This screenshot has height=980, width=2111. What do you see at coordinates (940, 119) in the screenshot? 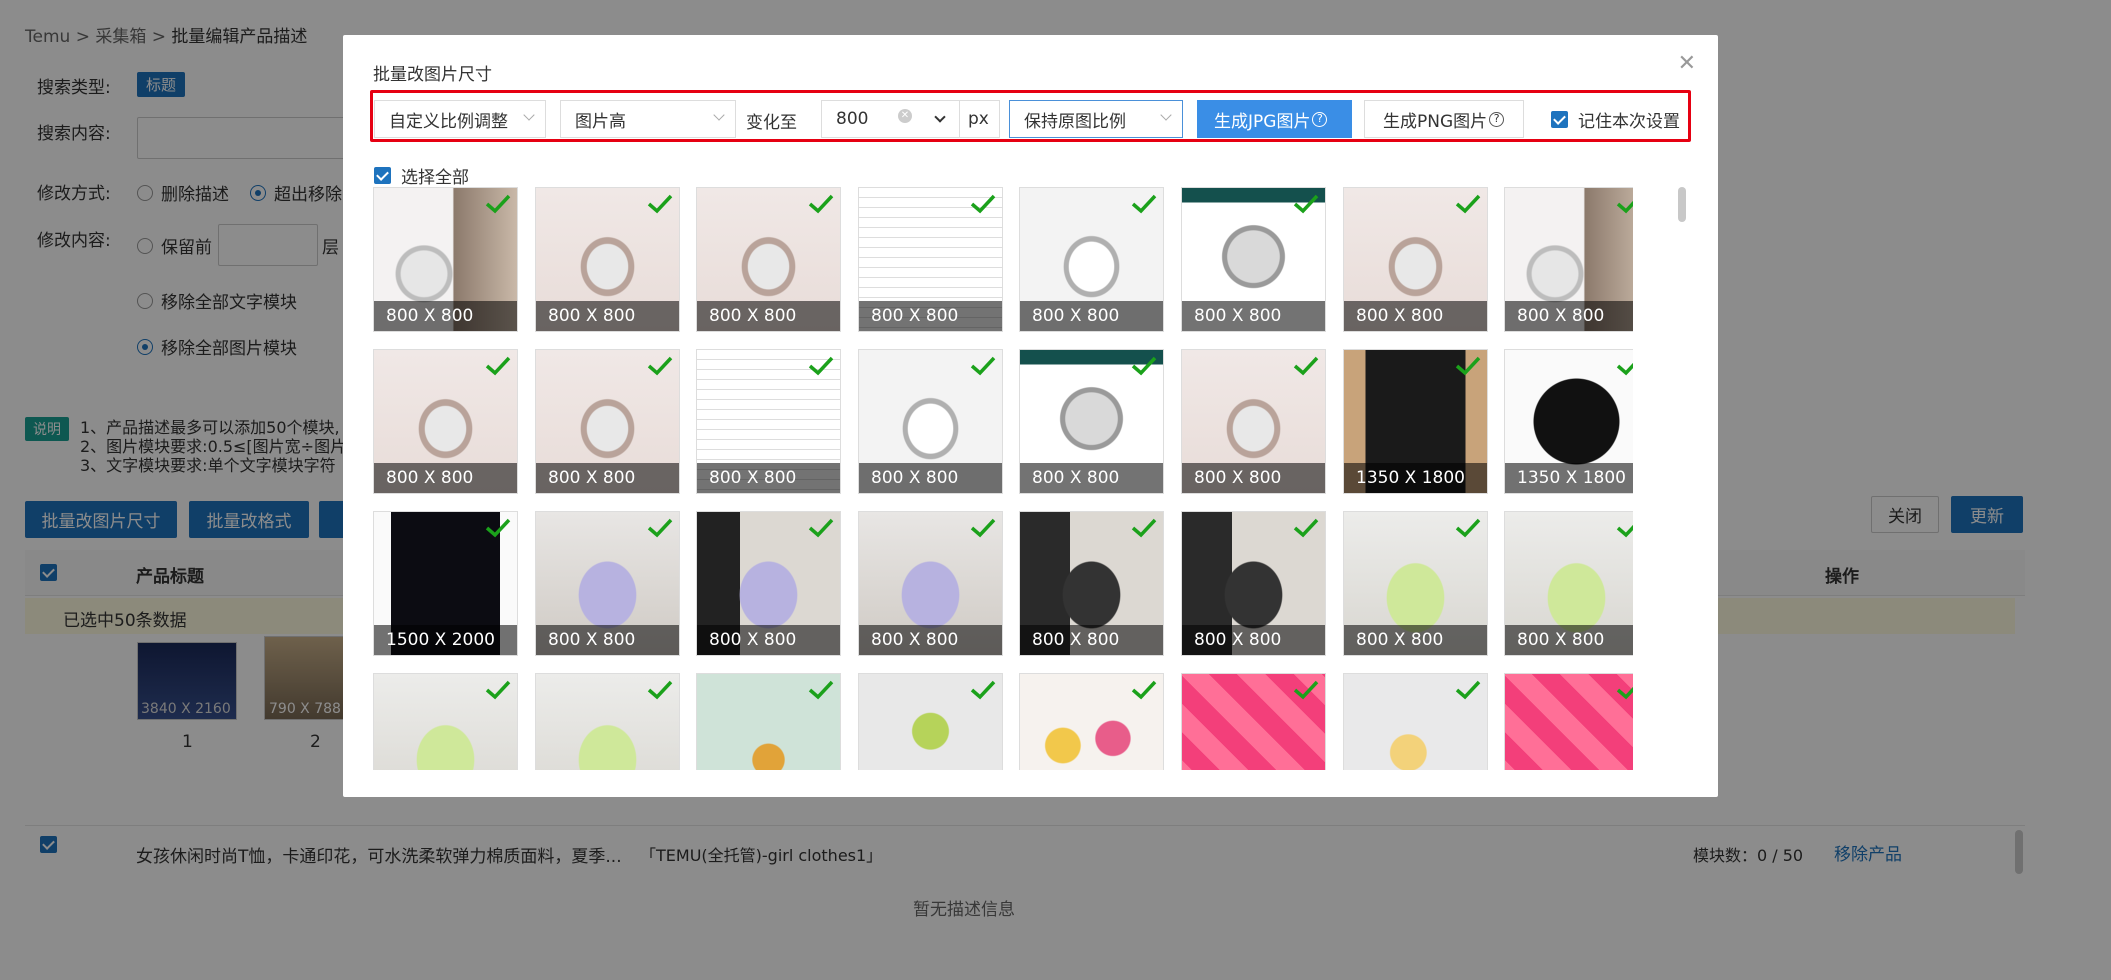
I see `unit-dropdown` at bounding box center [940, 119].